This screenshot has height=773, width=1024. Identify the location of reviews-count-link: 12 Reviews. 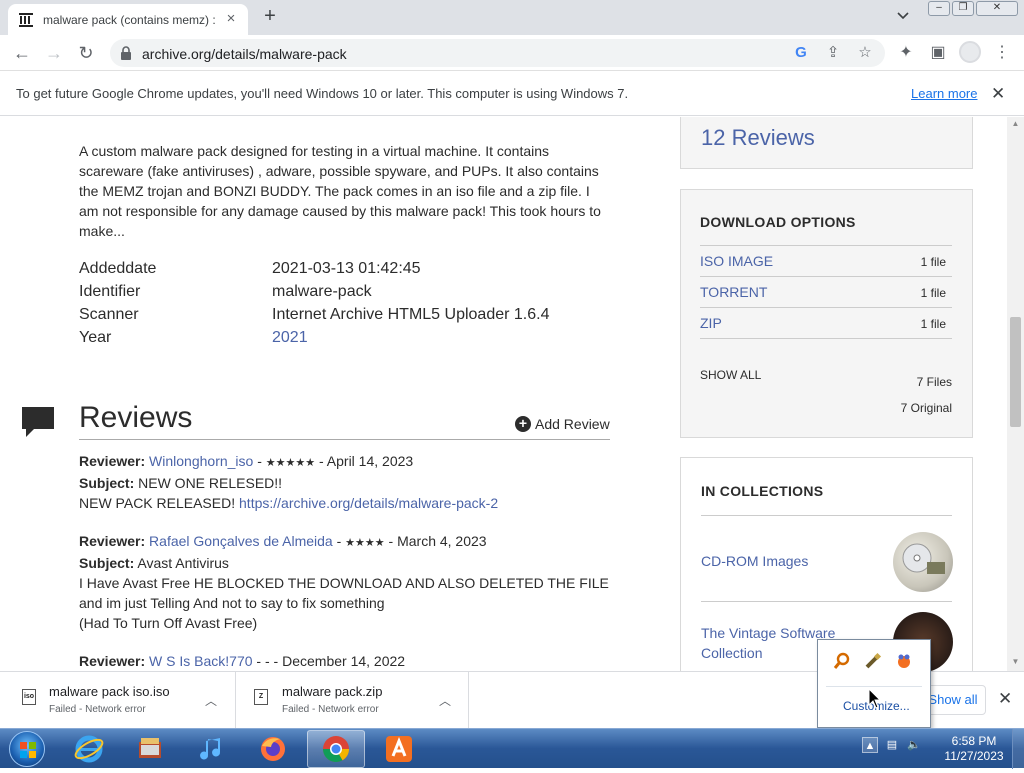
(758, 138).